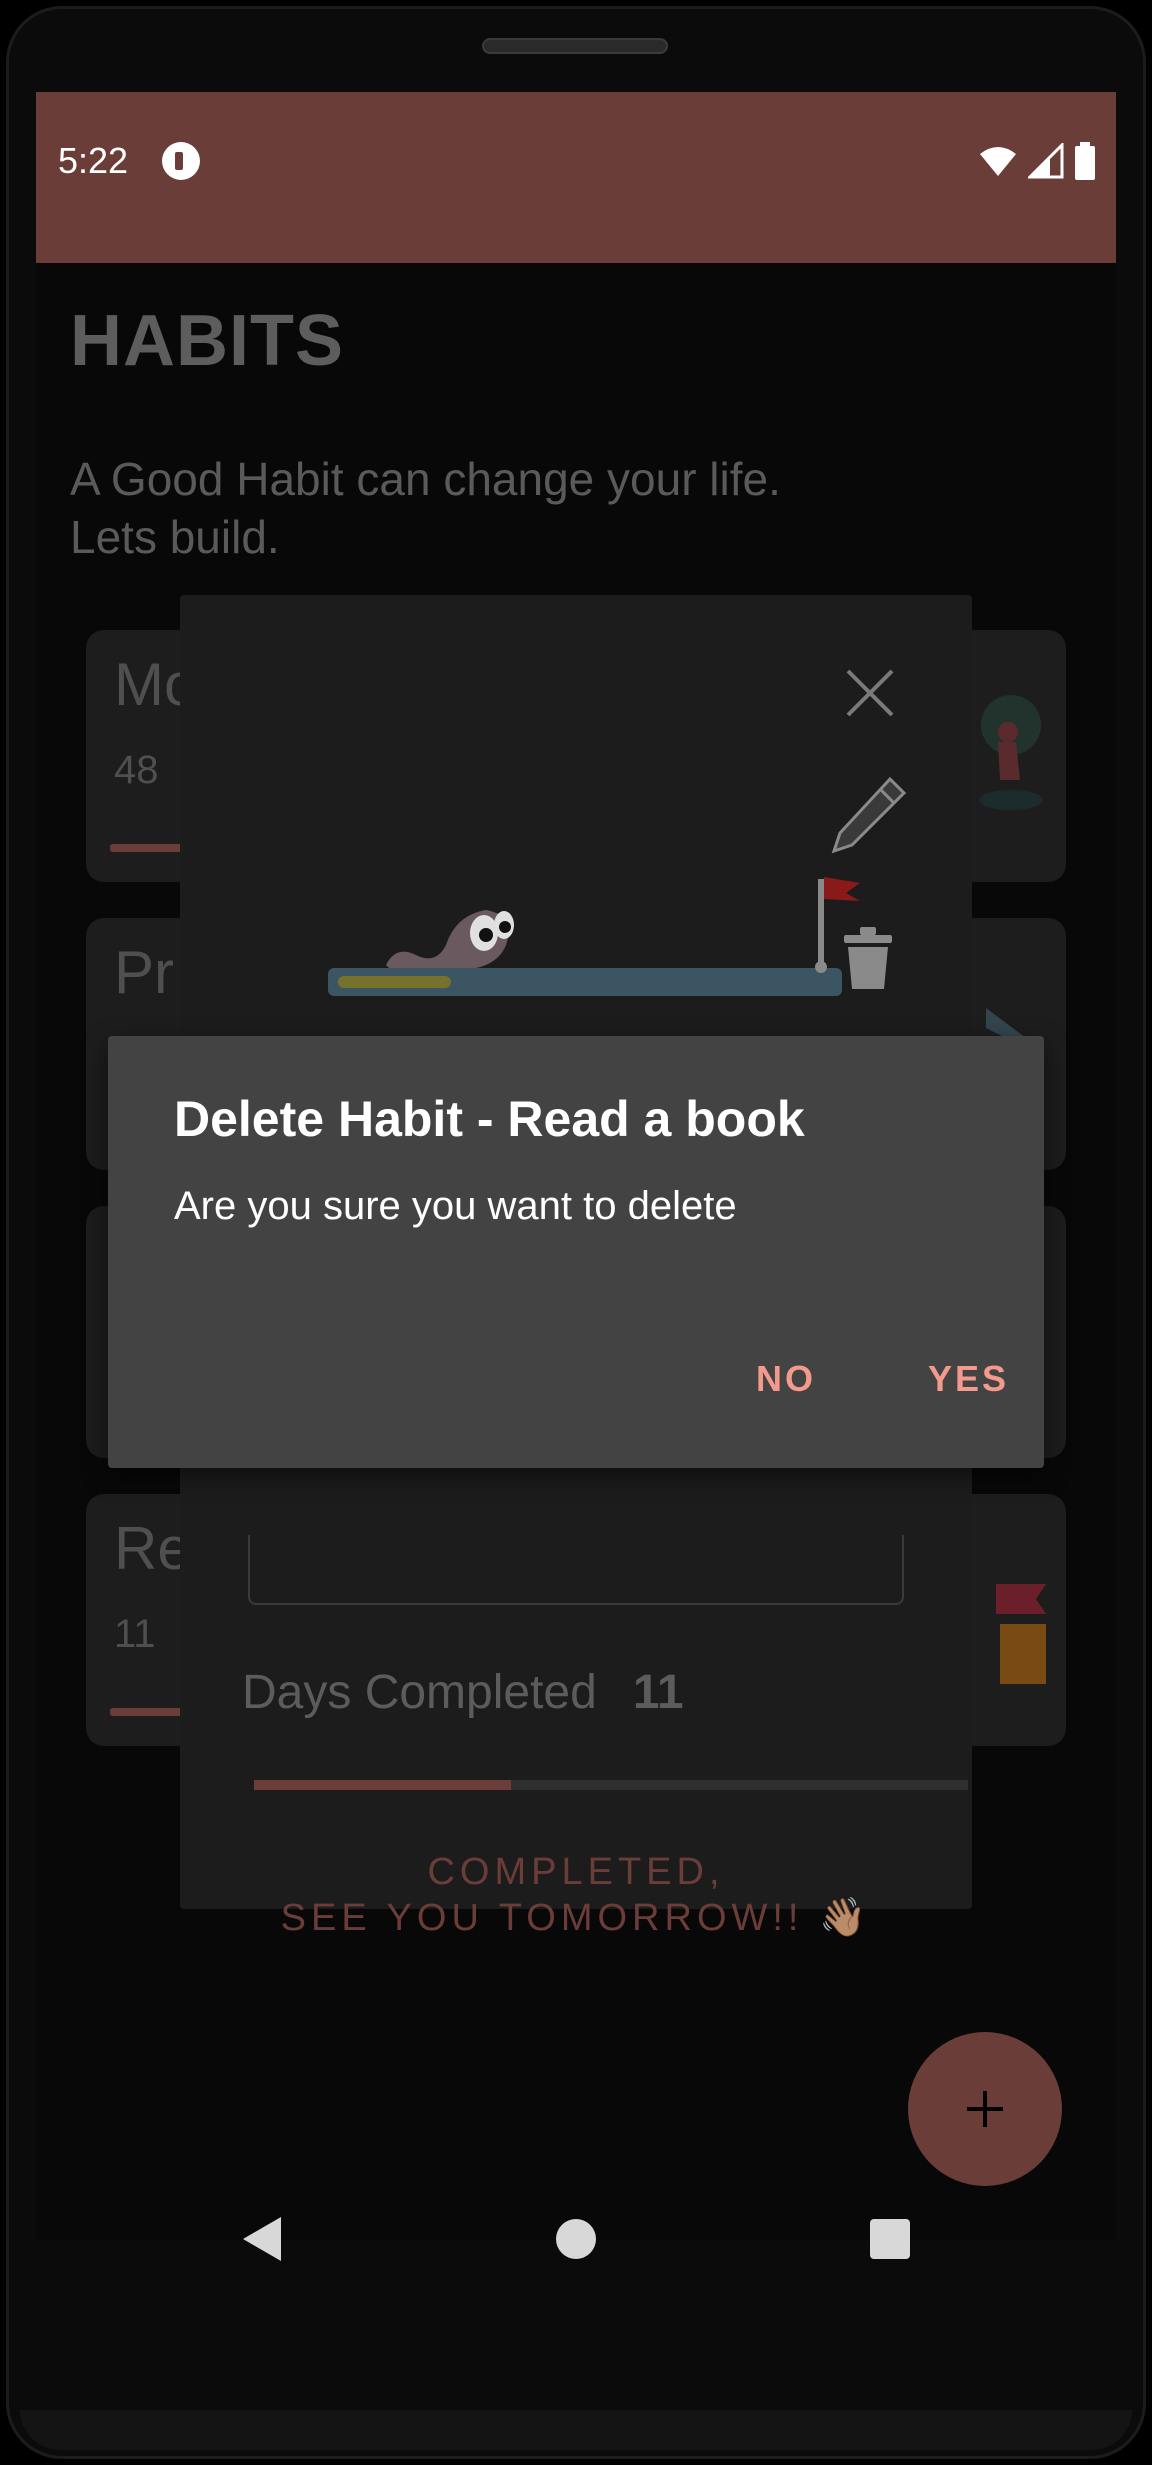 The height and width of the screenshot is (2465, 1152). Describe the element at coordinates (395, 982) in the screenshot. I see `habit-progress-track-fill` at that location.